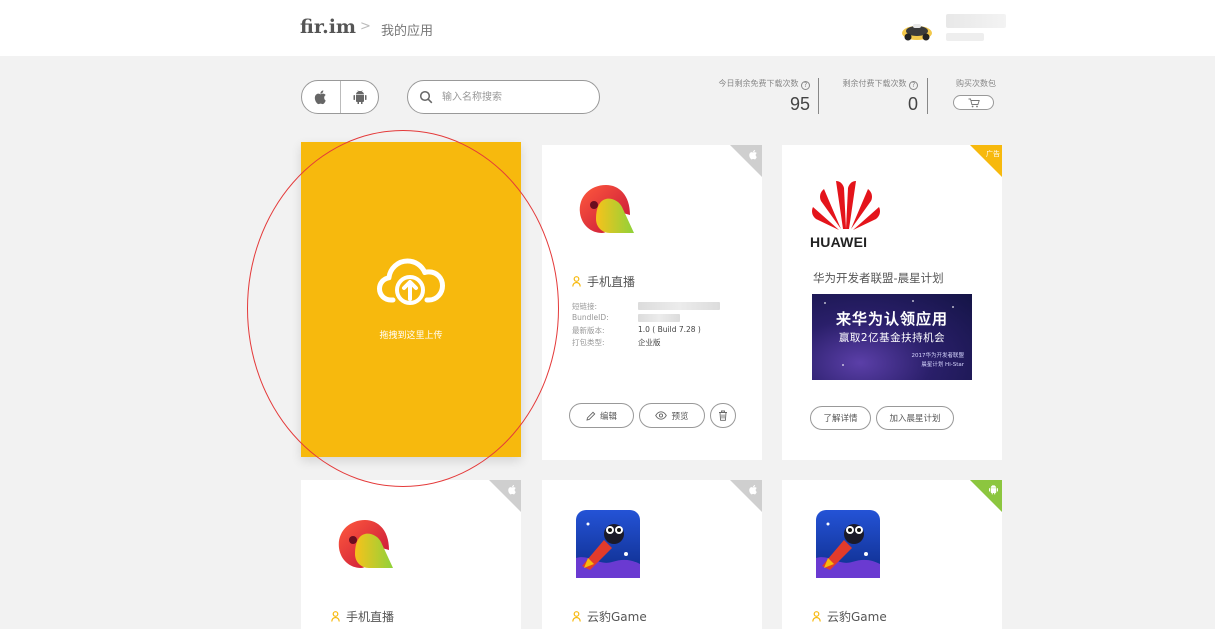 The height and width of the screenshot is (629, 1215). I want to click on buy-package-label: 购买次数包, so click(976, 83).